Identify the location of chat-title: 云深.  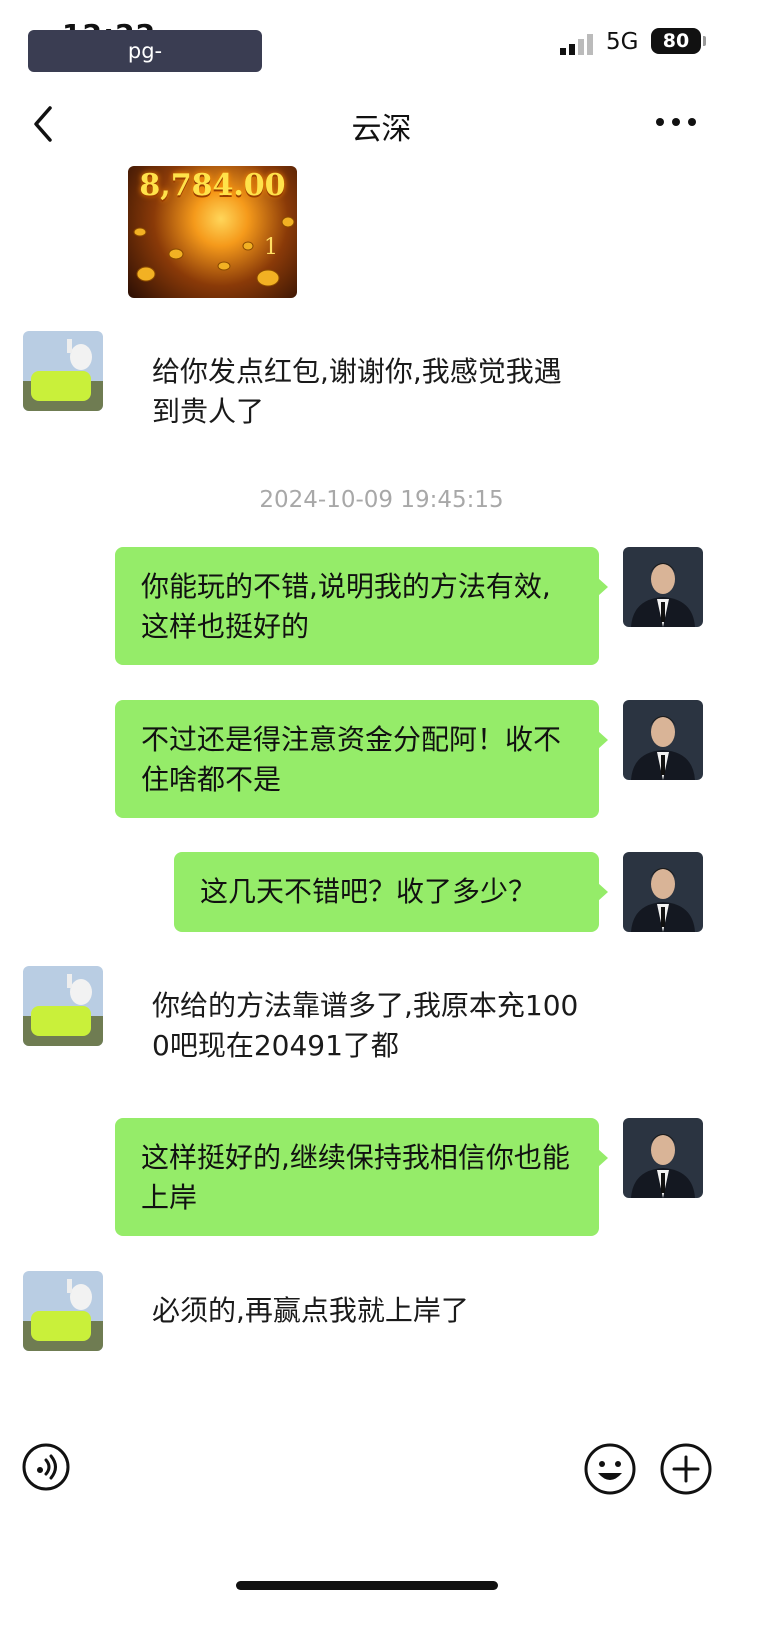
(381, 129).